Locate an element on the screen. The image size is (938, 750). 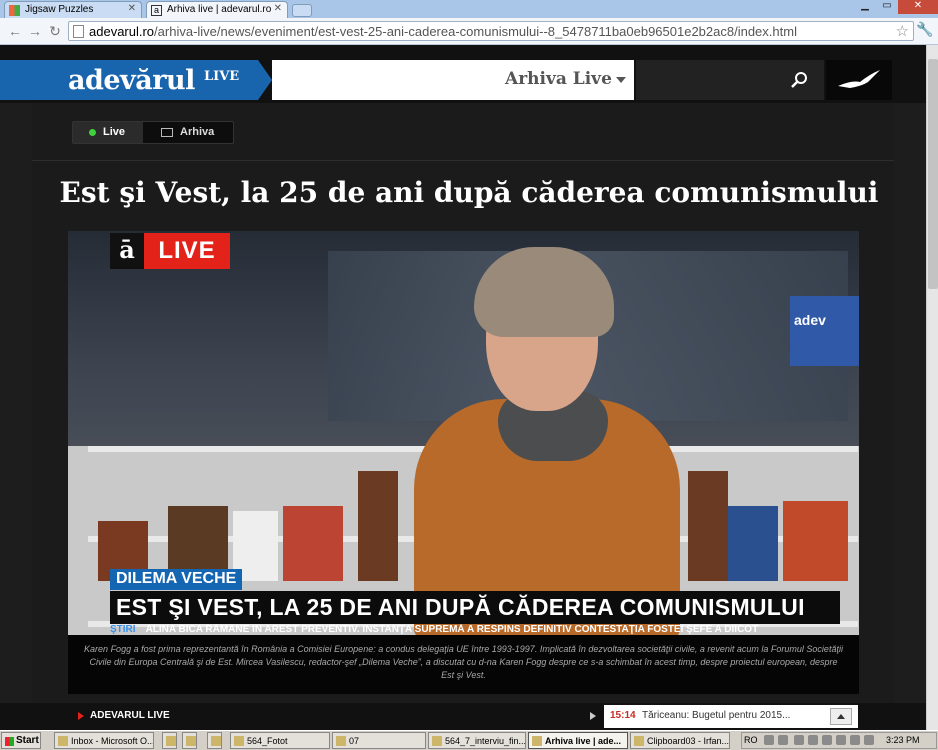
wrench-menu-icon: 🔧 is located at coordinates (925, 30).